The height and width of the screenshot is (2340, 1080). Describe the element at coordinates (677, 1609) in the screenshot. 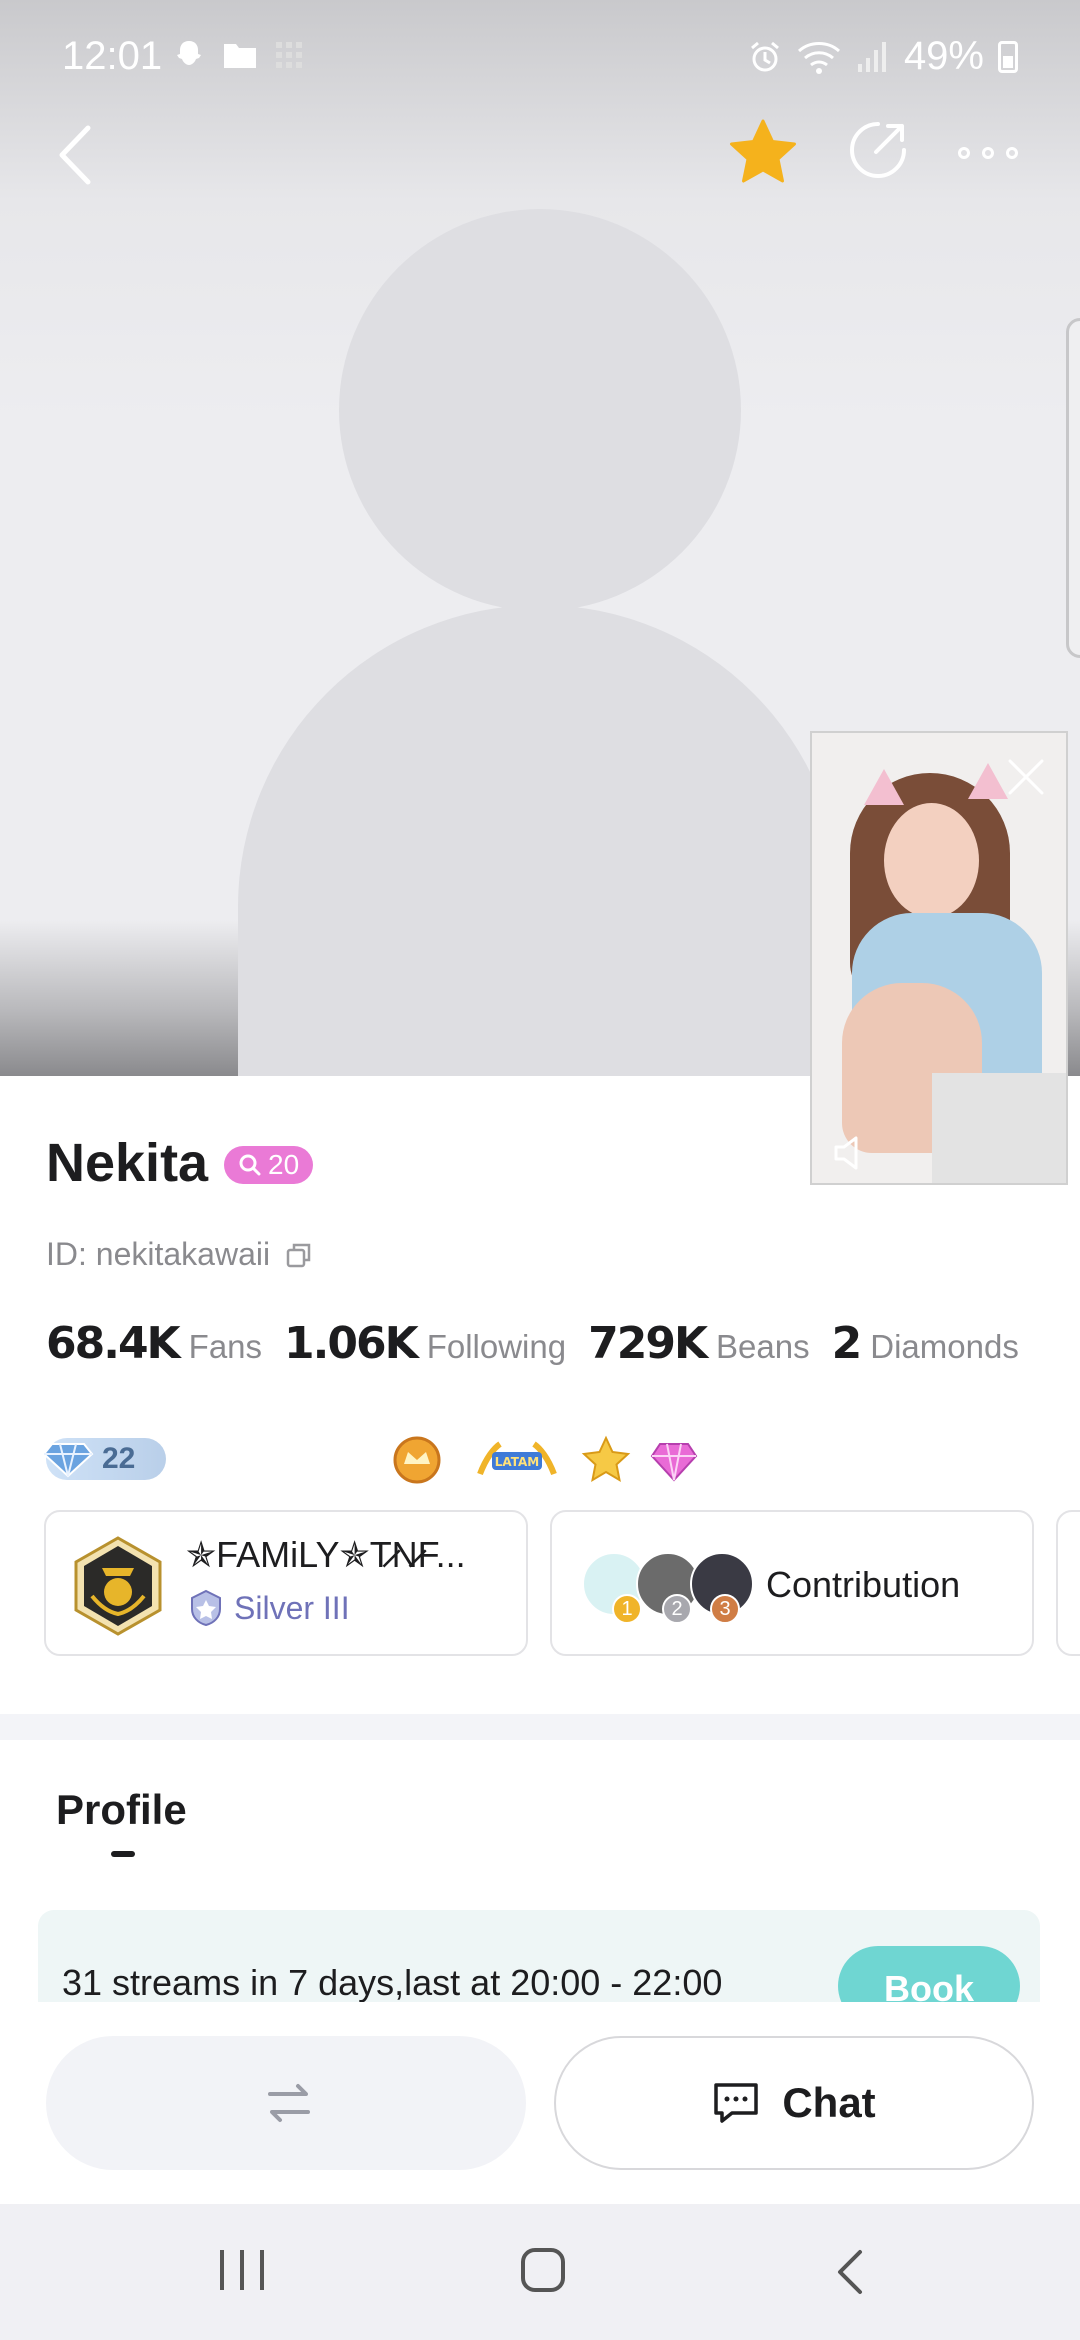

I see `rank-2-badge: 2` at that location.